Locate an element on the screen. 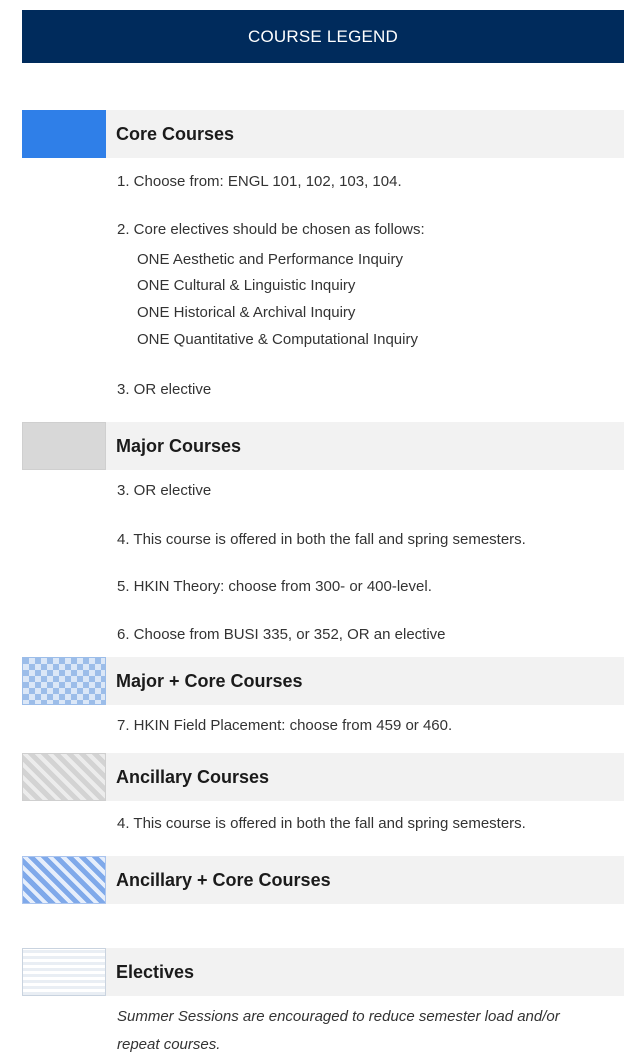 The image size is (624, 1058). note-2d: ONE Quantitative & Computational Inquiry is located at coordinates (277, 339).